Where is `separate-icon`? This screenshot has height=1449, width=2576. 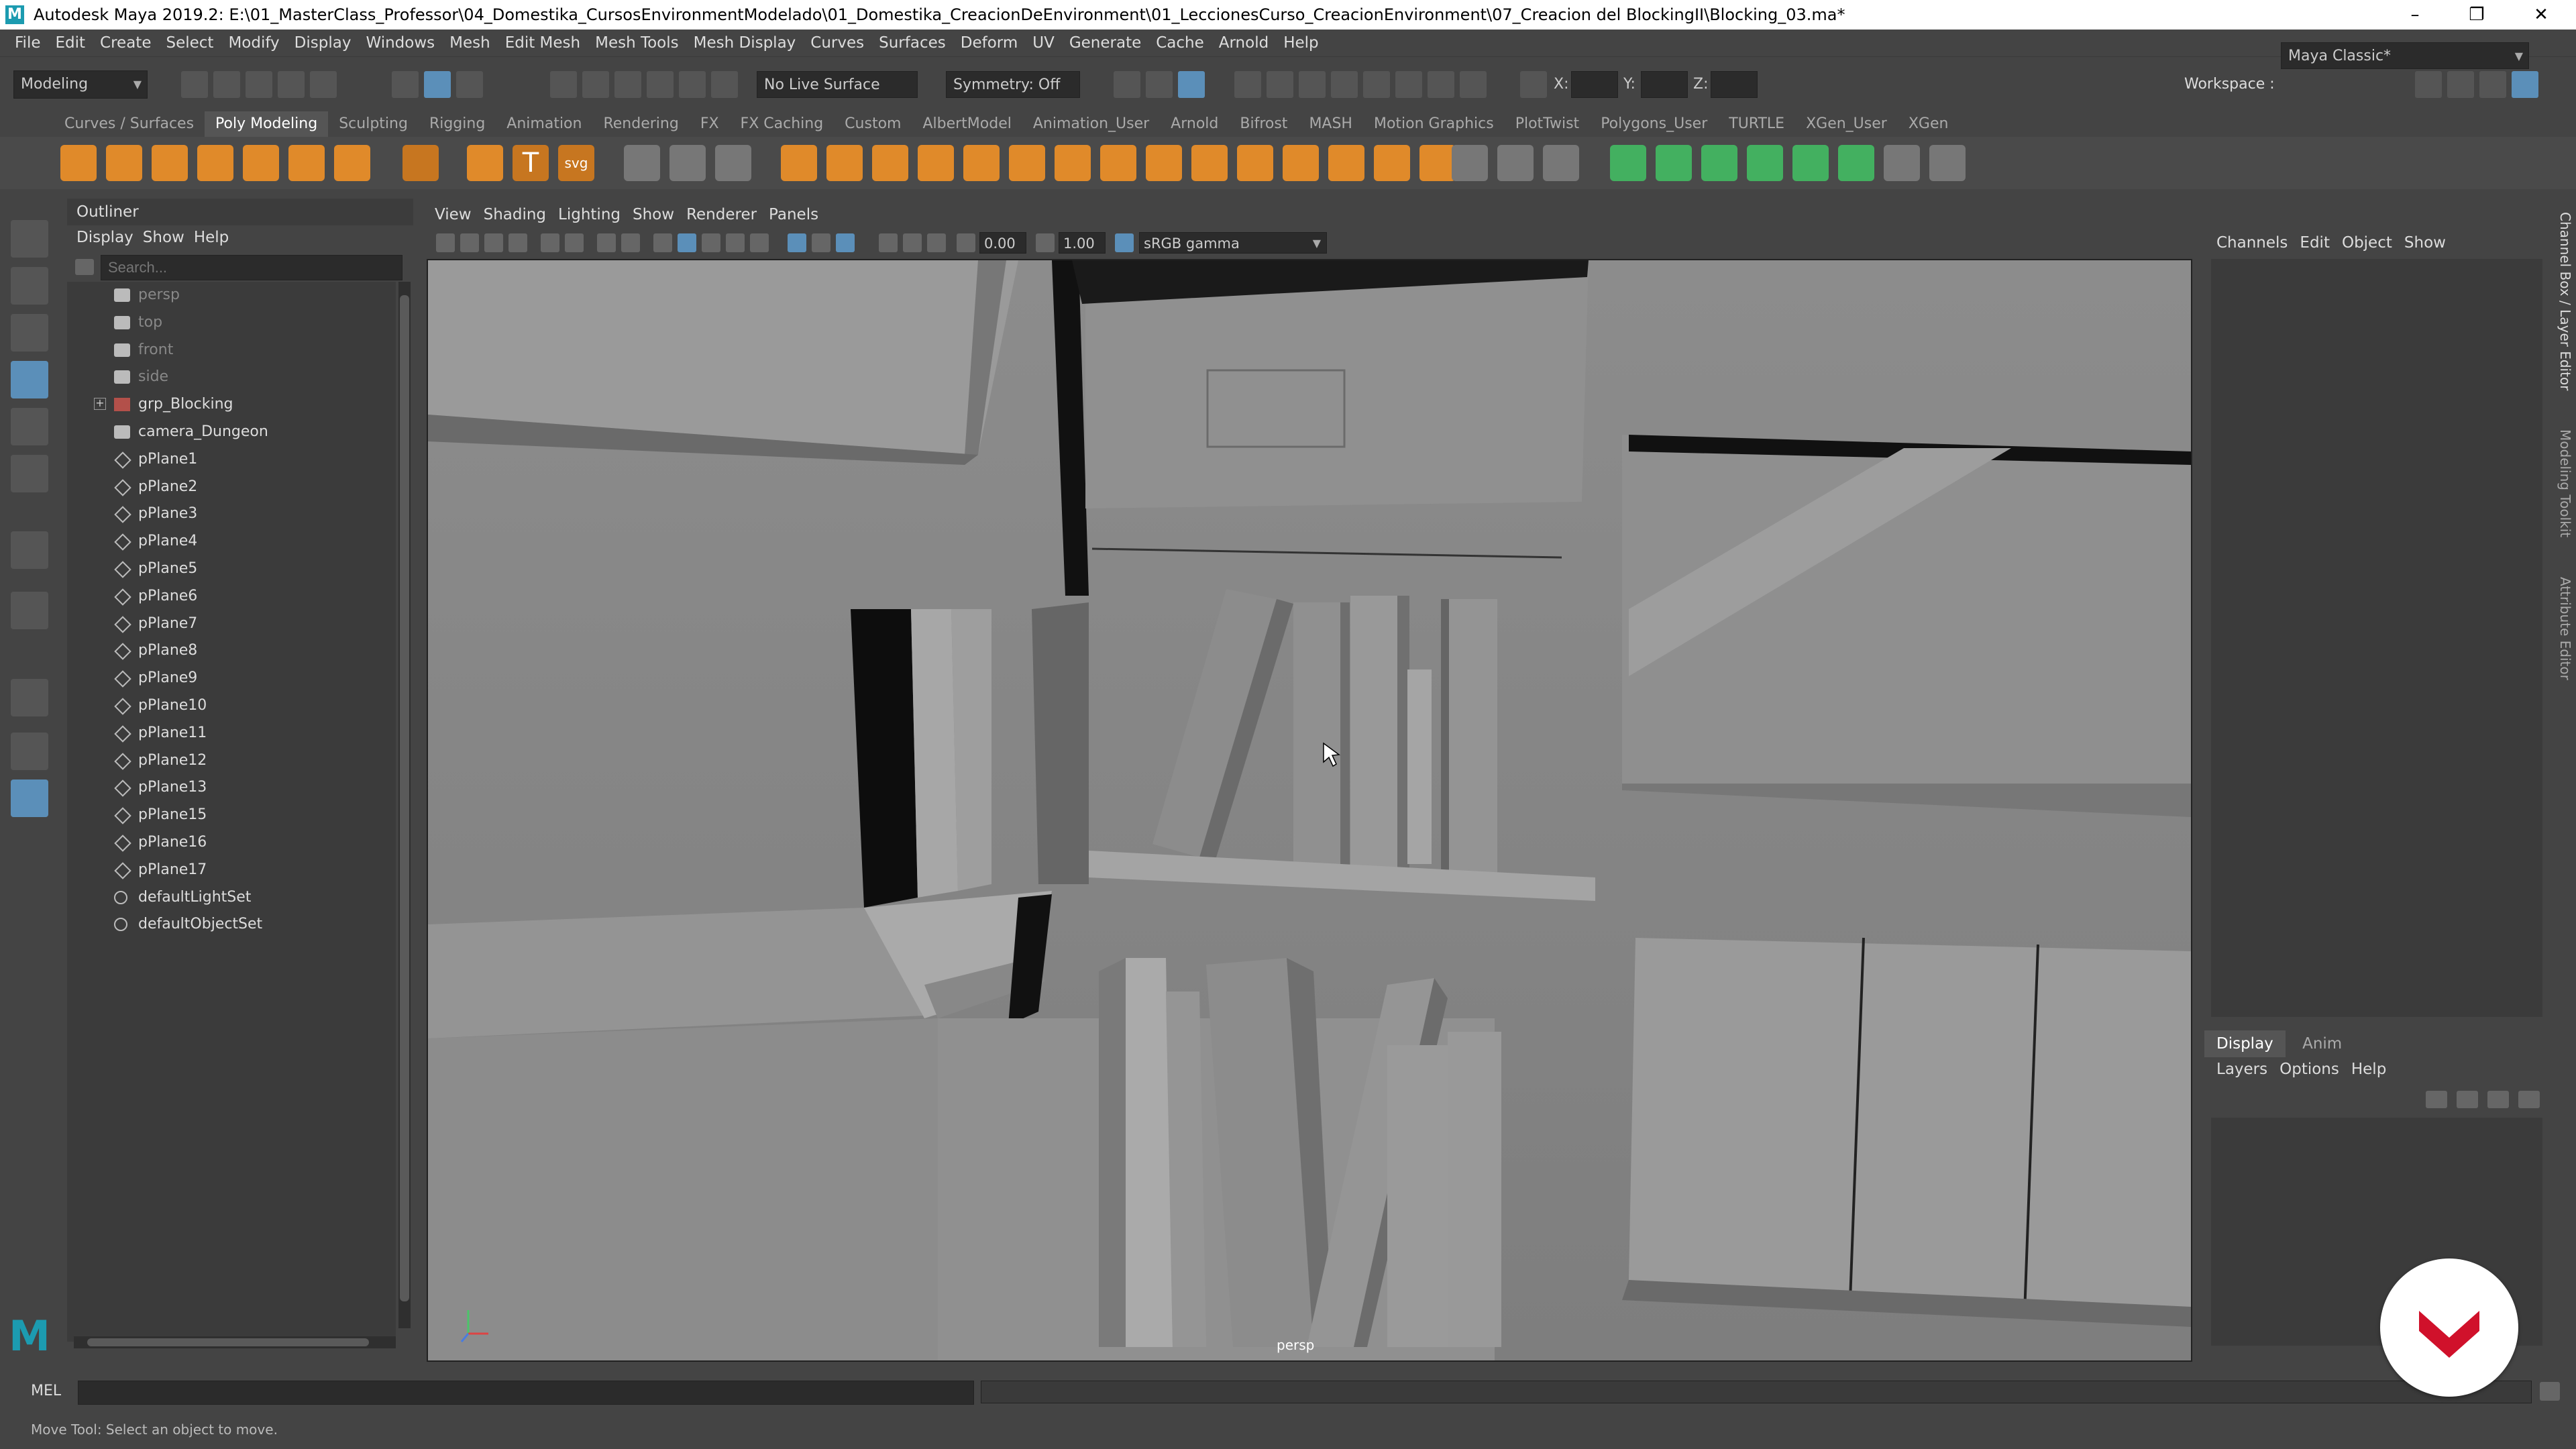 separate-icon is located at coordinates (844, 163).